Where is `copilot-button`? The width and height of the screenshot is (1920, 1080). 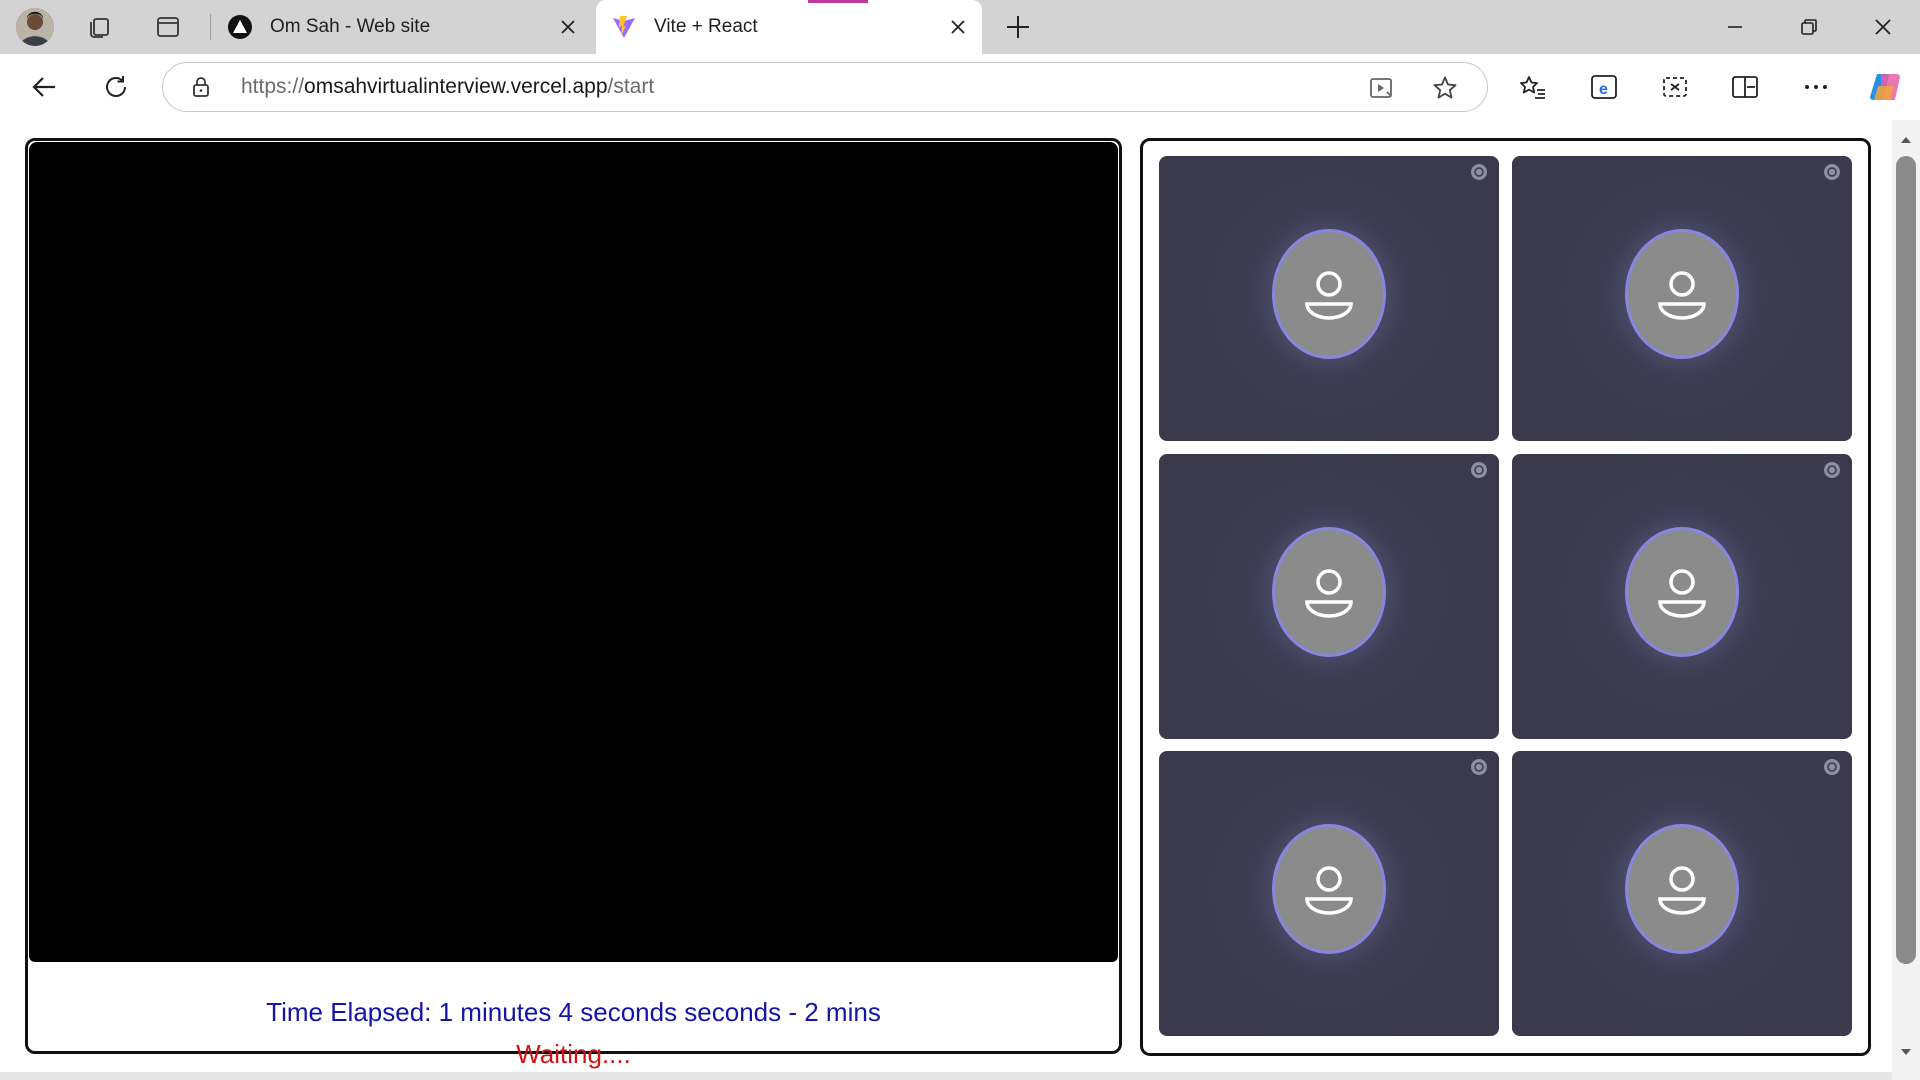
copilot-button is located at coordinates (1885, 87).